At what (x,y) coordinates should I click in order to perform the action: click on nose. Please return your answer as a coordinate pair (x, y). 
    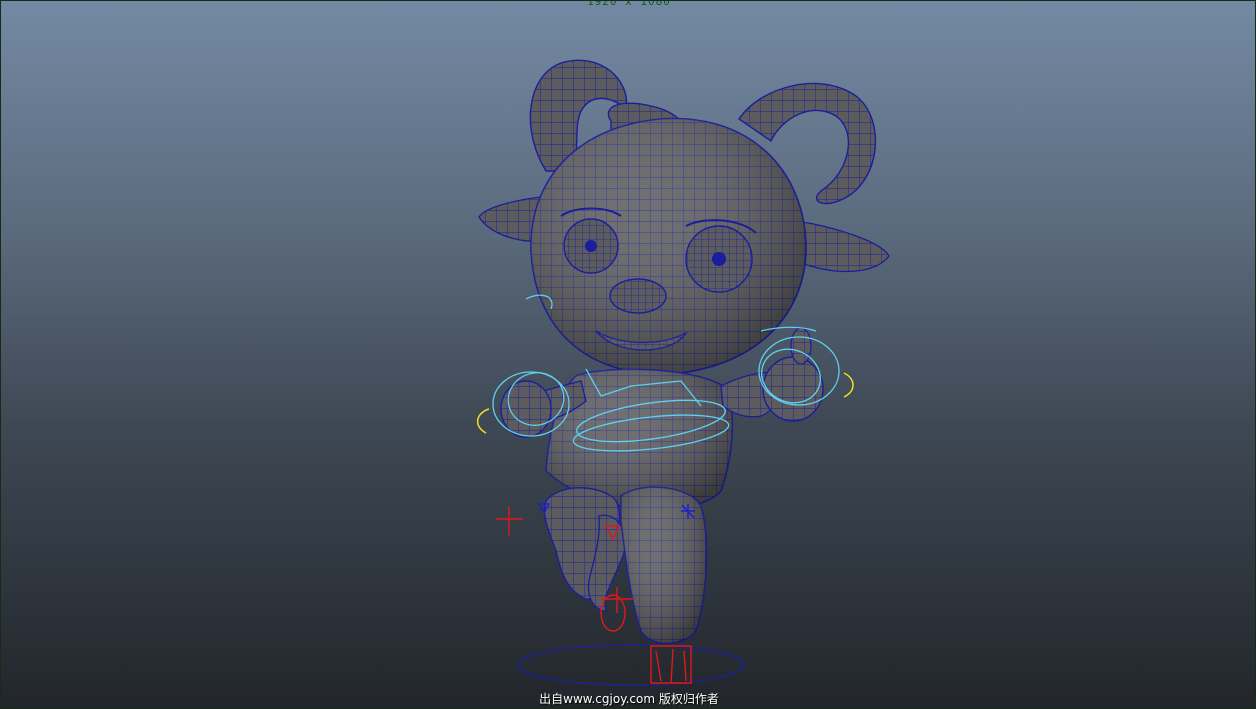
    Looking at the image, I should click on (638, 296).